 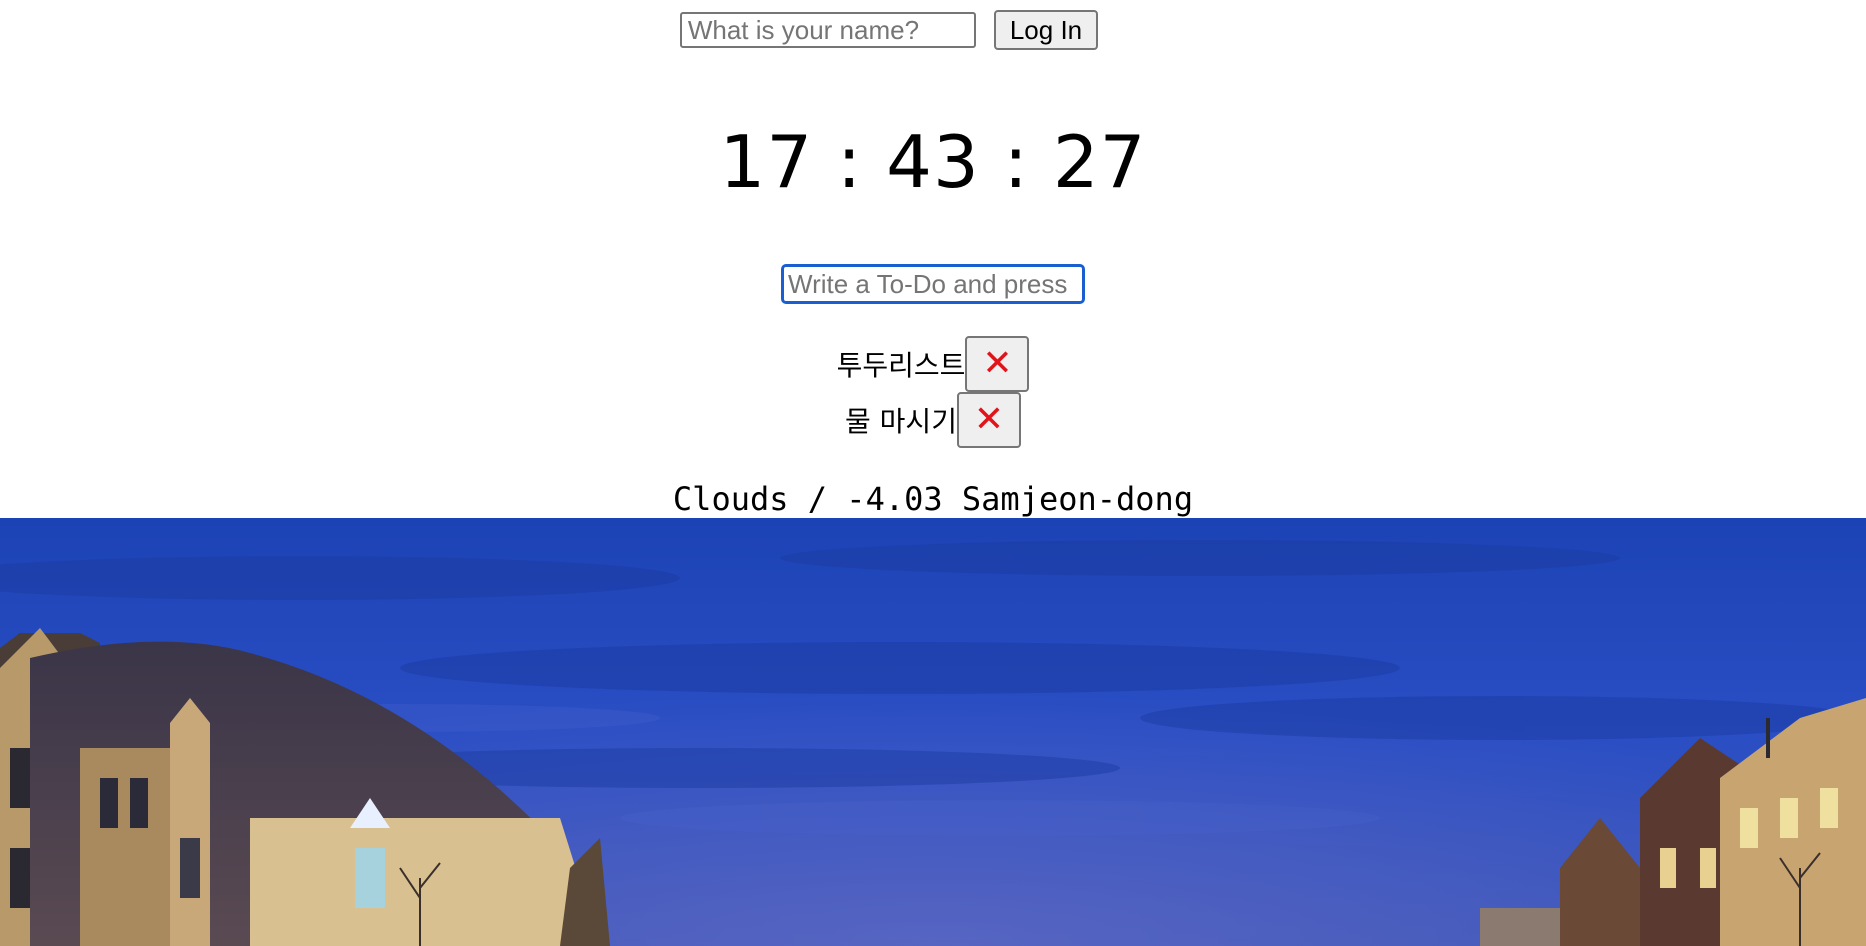 What do you see at coordinates (1046, 30) in the screenshot?
I see `login-button: Log In` at bounding box center [1046, 30].